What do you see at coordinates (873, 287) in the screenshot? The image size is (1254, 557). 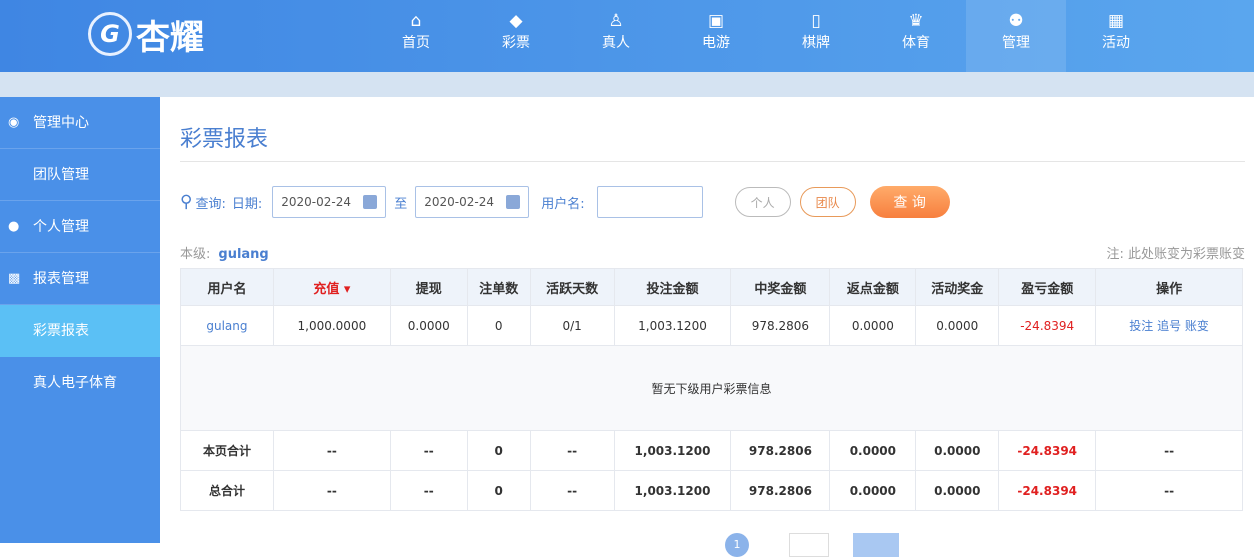 I see `col-rebate: 返点金额` at bounding box center [873, 287].